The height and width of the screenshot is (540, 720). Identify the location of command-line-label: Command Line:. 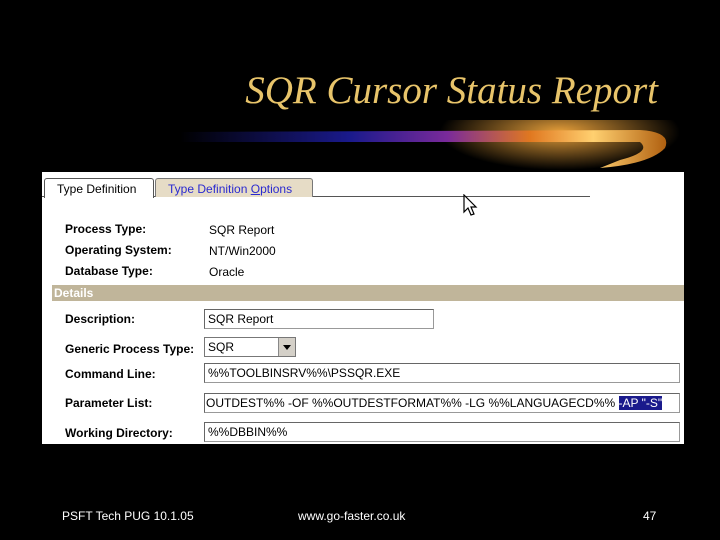
(110, 374).